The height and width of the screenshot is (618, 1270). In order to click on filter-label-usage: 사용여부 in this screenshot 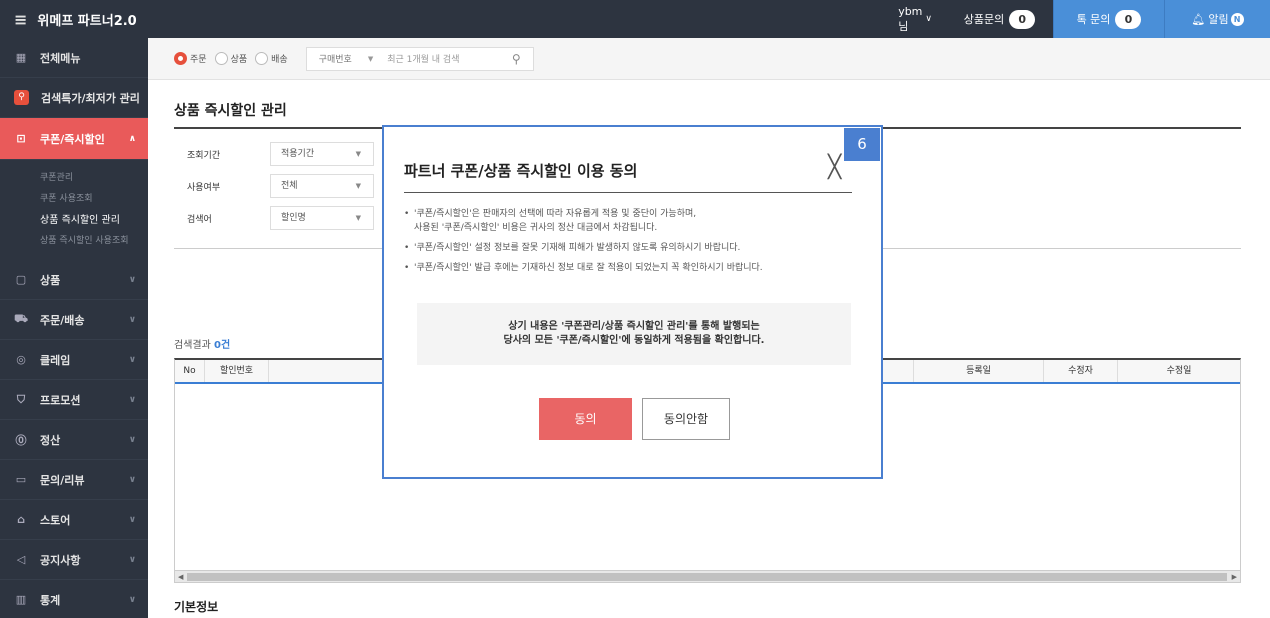, I will do `click(204, 188)`.